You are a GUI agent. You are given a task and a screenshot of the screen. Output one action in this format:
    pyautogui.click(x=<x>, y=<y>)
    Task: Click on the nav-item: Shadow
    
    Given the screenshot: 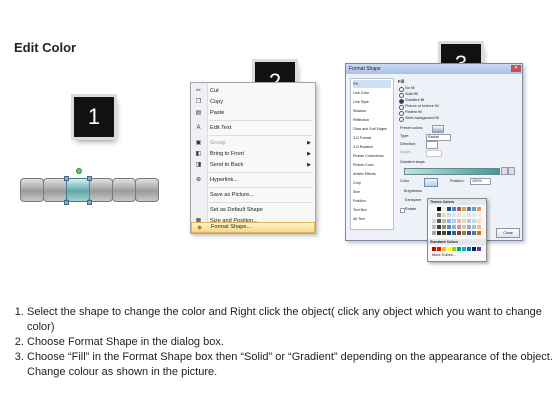 What is the action you would take?
    pyautogui.click(x=359, y=111)
    